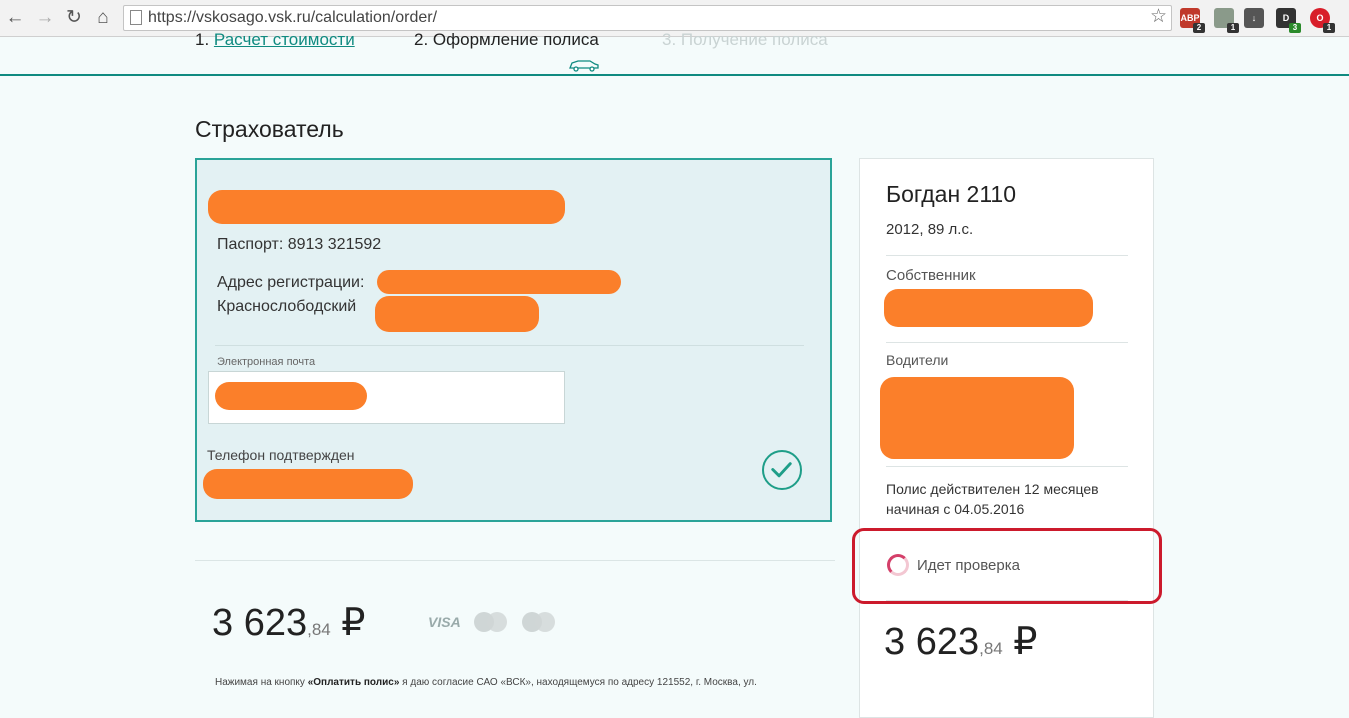  What do you see at coordinates (745, 39) in the screenshot?
I see `step-receive: 3. Получение полиса` at bounding box center [745, 39].